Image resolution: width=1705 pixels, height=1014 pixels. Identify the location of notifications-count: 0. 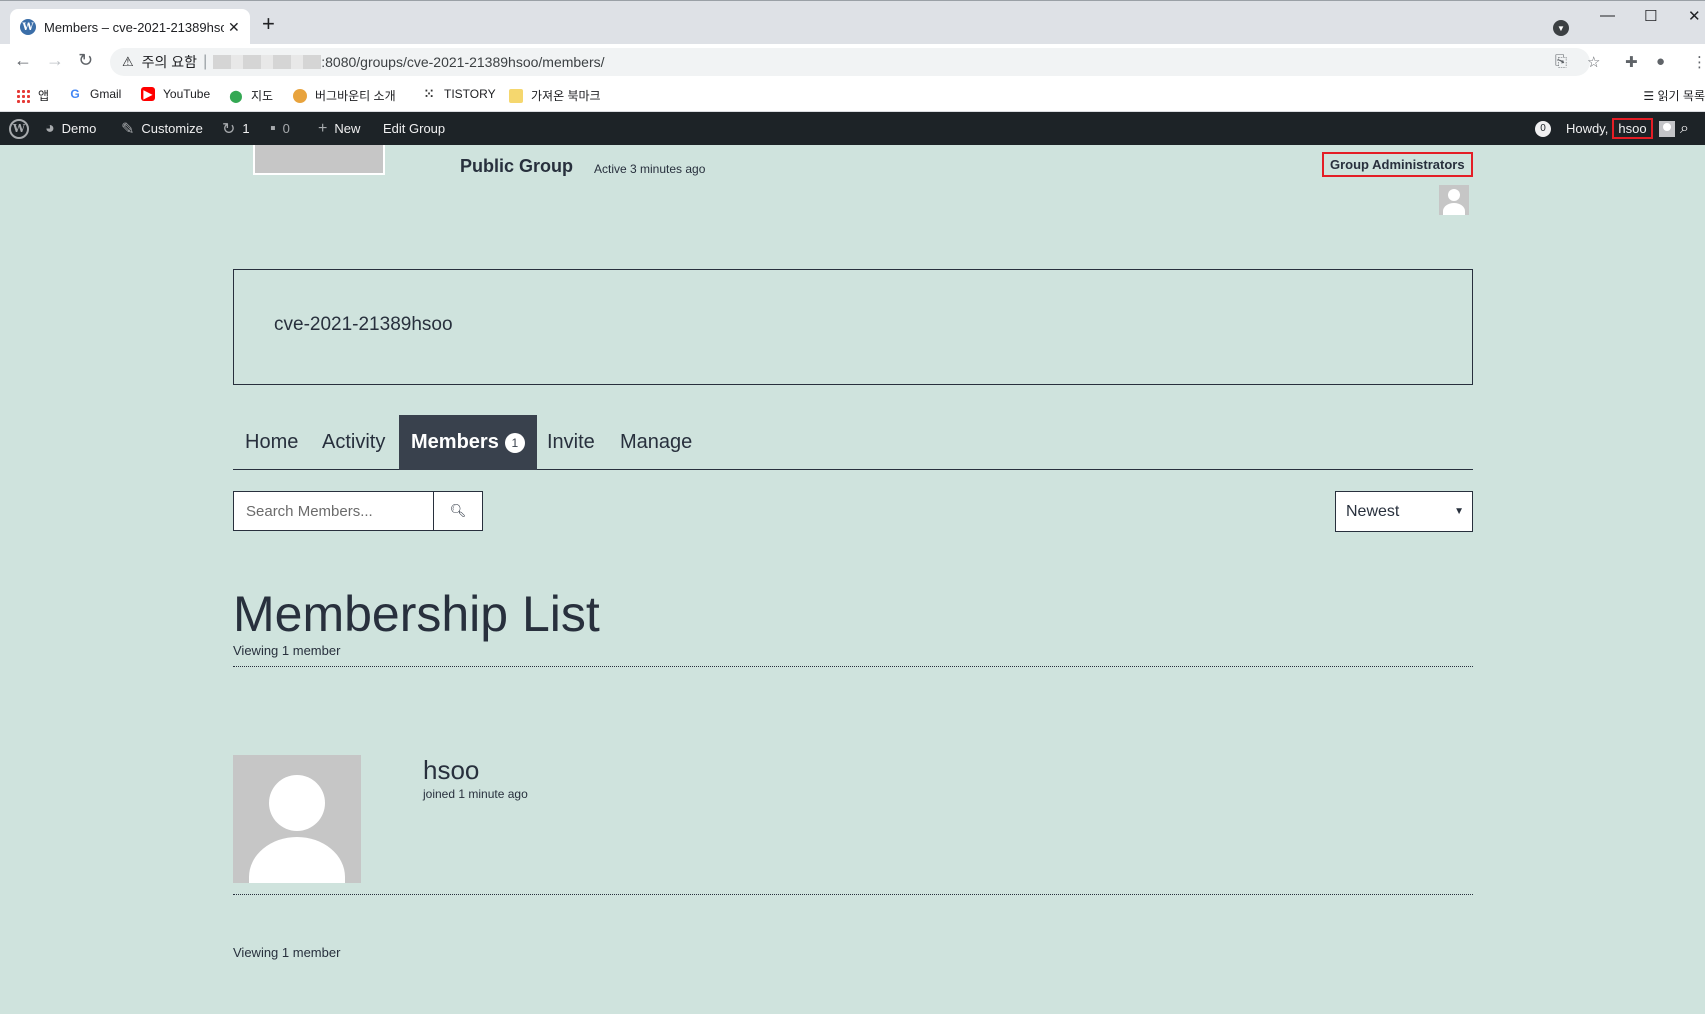
(1543, 128).